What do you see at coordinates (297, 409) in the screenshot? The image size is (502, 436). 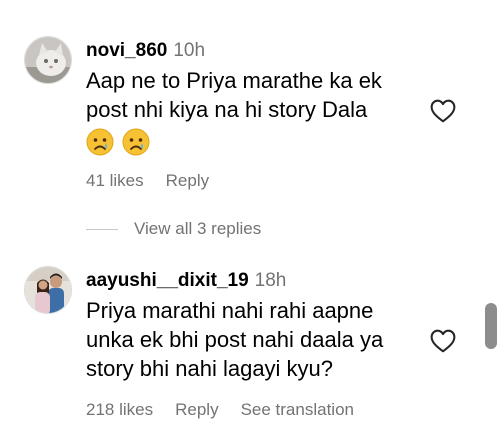 I see `see-translation-button: See translation` at bounding box center [297, 409].